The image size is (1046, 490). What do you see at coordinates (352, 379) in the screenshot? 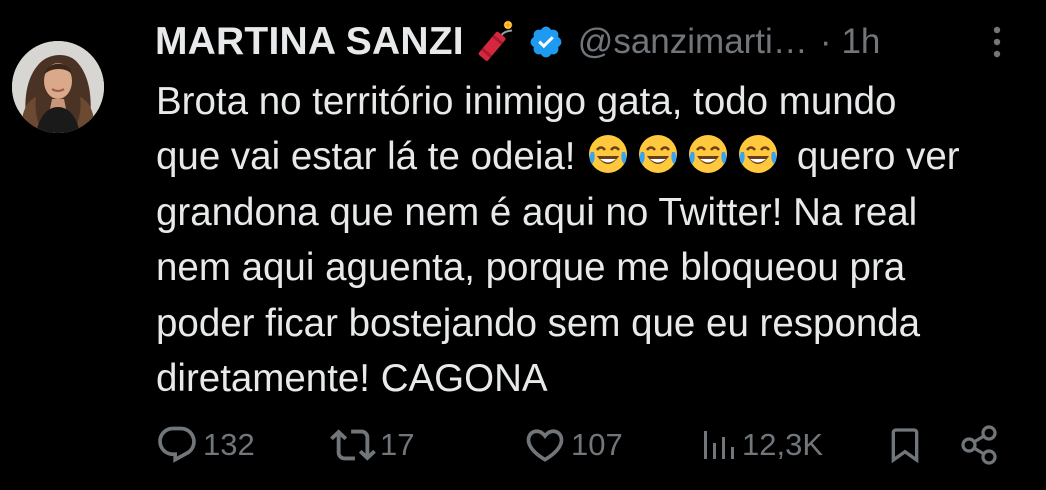
I see `tweet-text-line: diretamente! CAGONA` at bounding box center [352, 379].